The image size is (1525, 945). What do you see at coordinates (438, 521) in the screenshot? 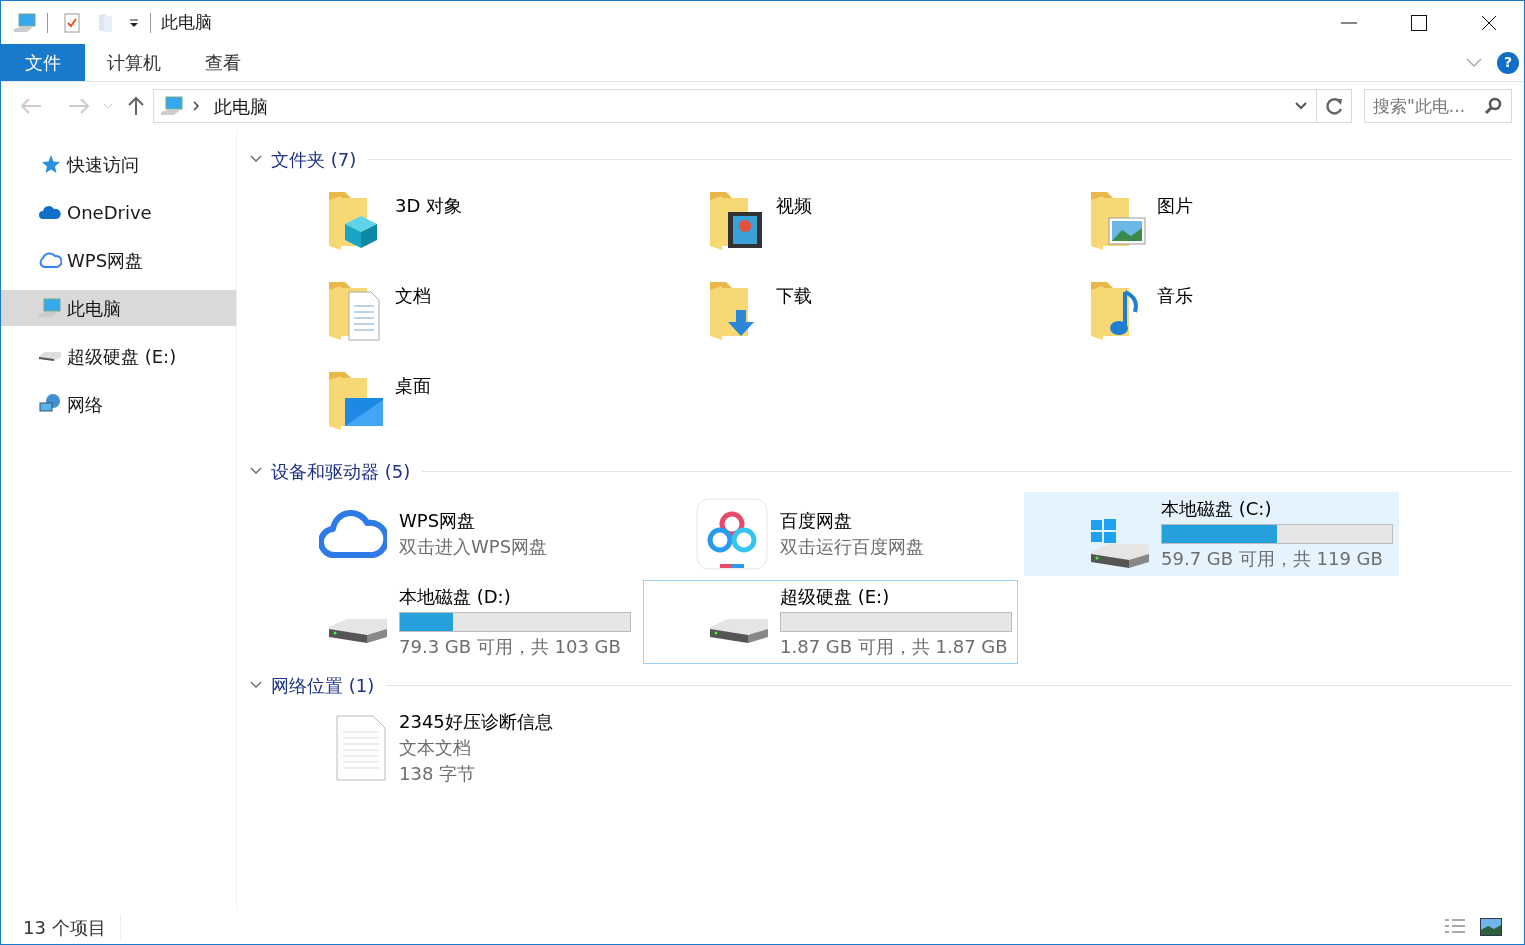
I see `item-name: WPS网盘` at bounding box center [438, 521].